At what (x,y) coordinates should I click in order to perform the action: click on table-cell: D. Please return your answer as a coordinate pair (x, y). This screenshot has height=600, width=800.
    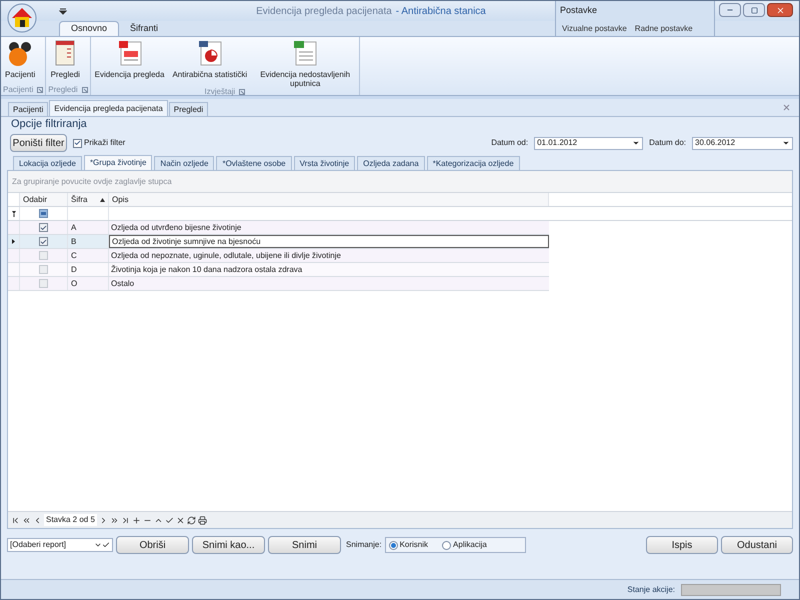
    Looking at the image, I should click on (88, 269).